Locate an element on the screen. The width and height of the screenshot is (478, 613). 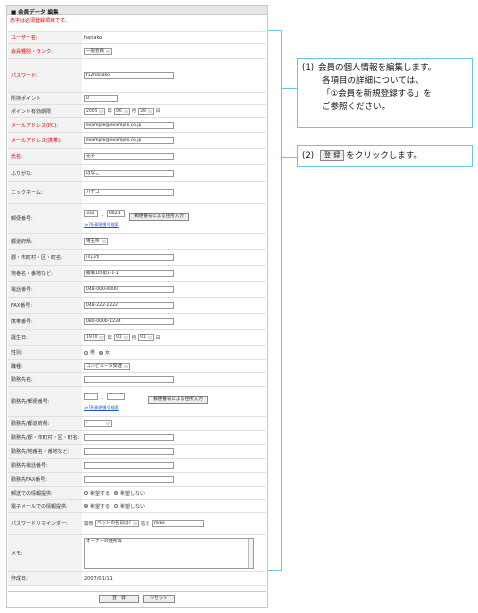
phone-label: 電話番号: is located at coordinates (45, 289).